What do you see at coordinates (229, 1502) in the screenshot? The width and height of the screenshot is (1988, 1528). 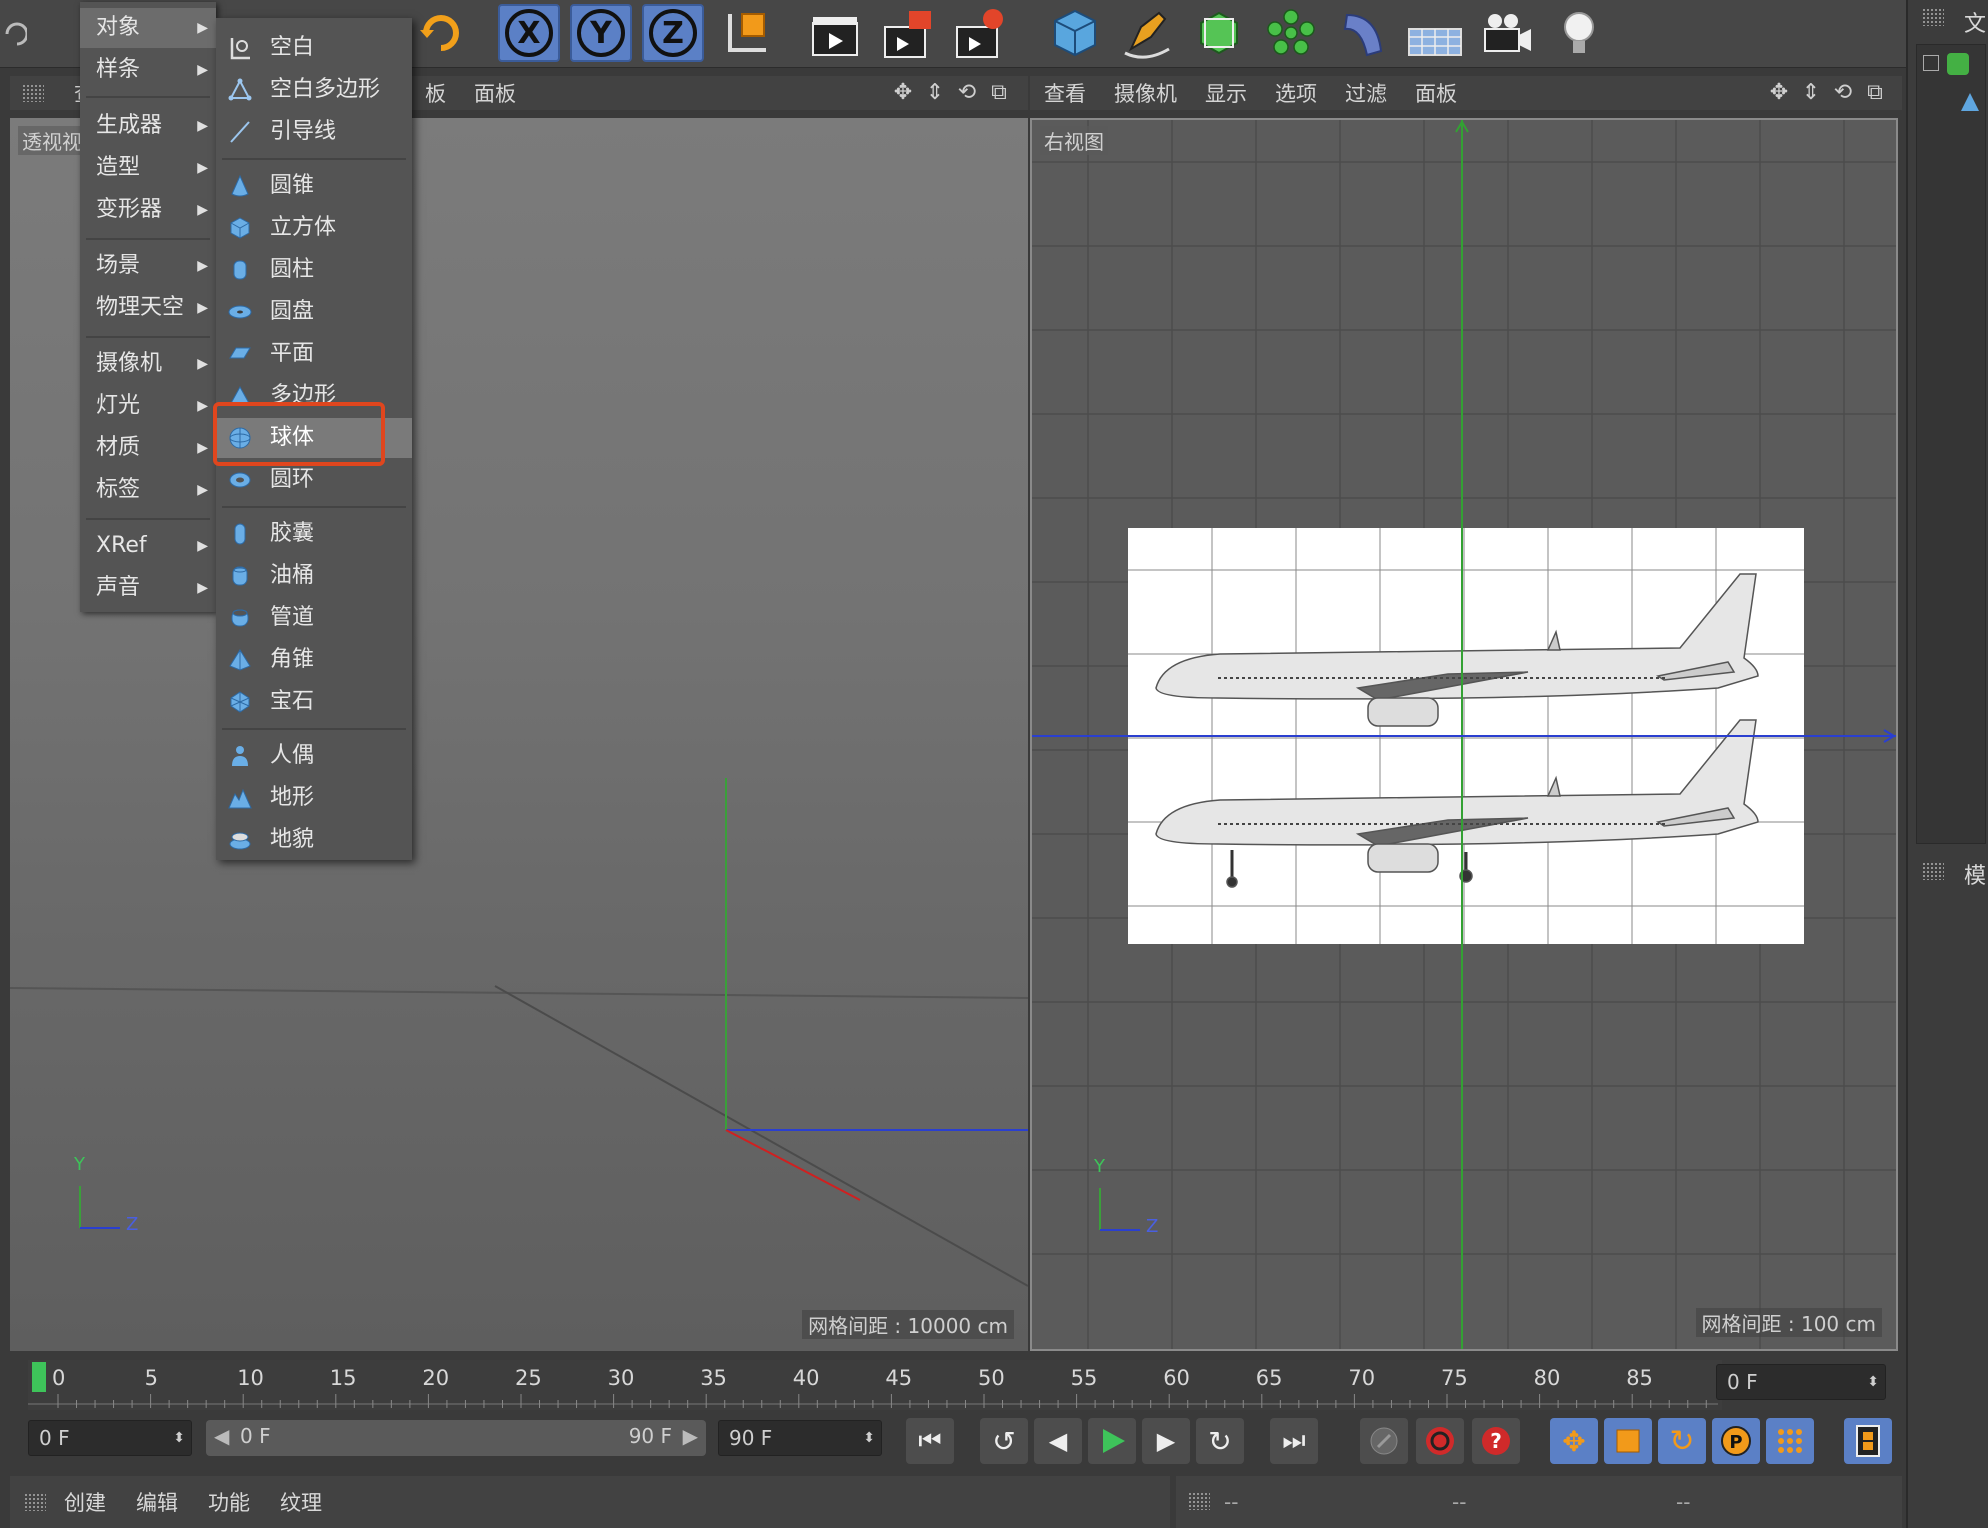 I see `function-menu-item: 功能` at bounding box center [229, 1502].